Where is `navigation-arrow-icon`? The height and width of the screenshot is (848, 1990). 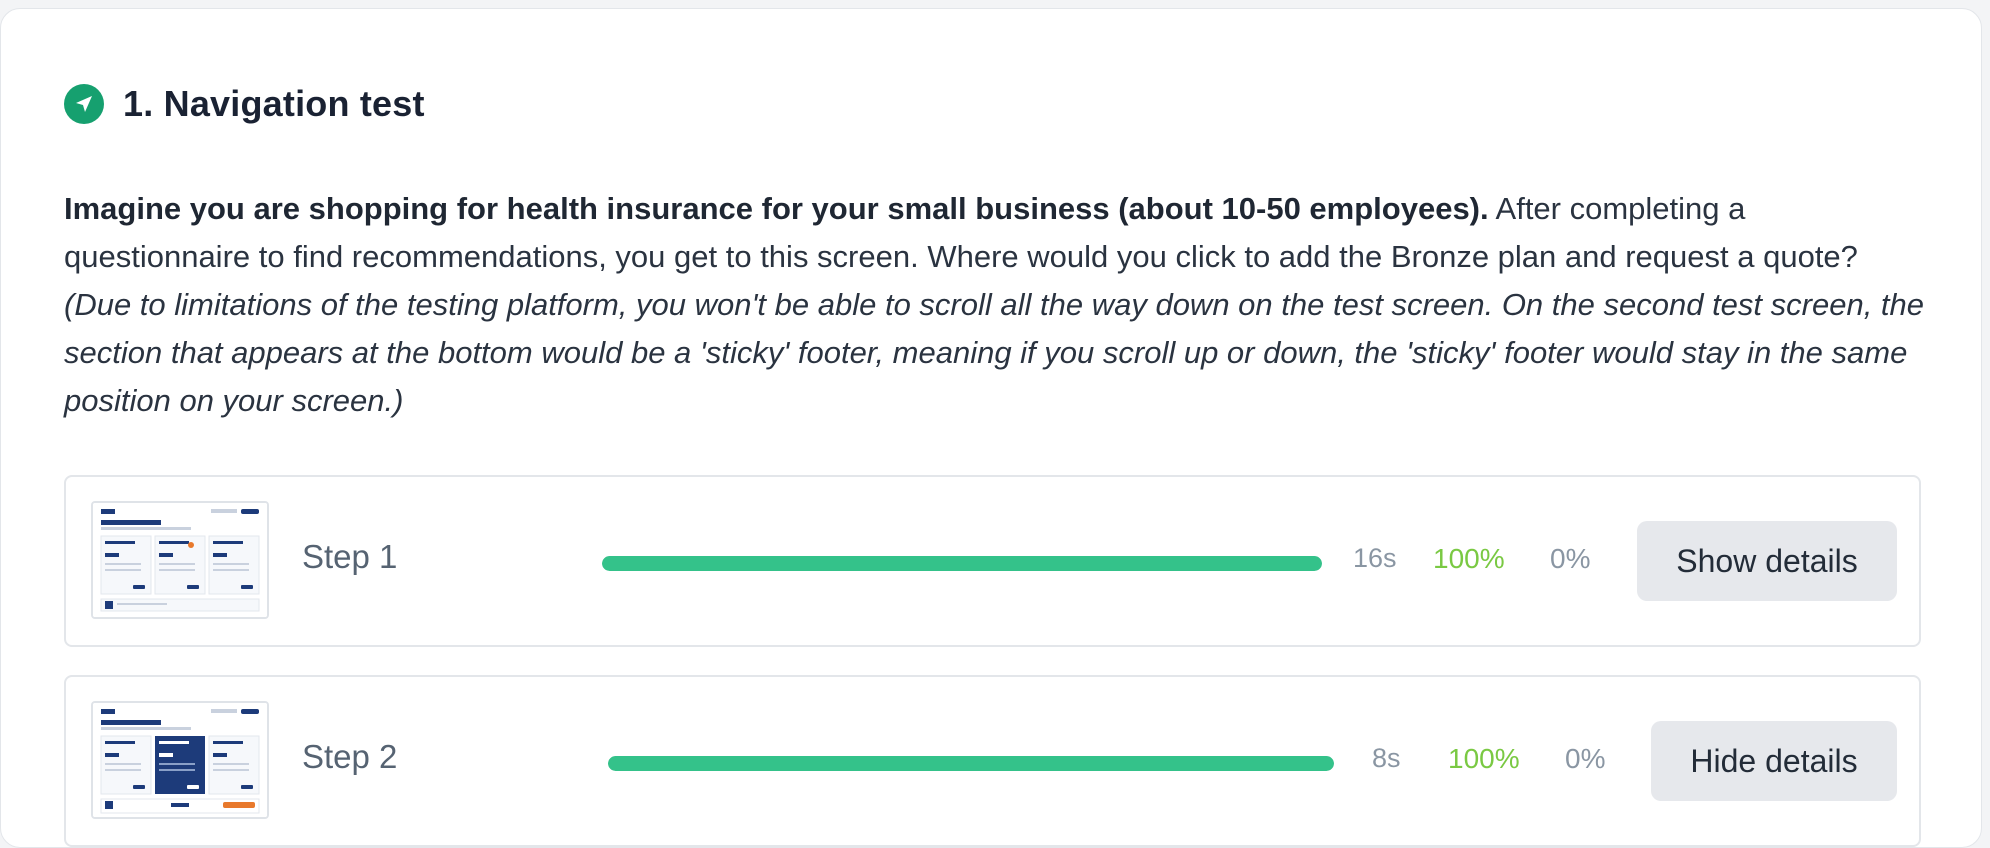
navigation-arrow-icon is located at coordinates (84, 104).